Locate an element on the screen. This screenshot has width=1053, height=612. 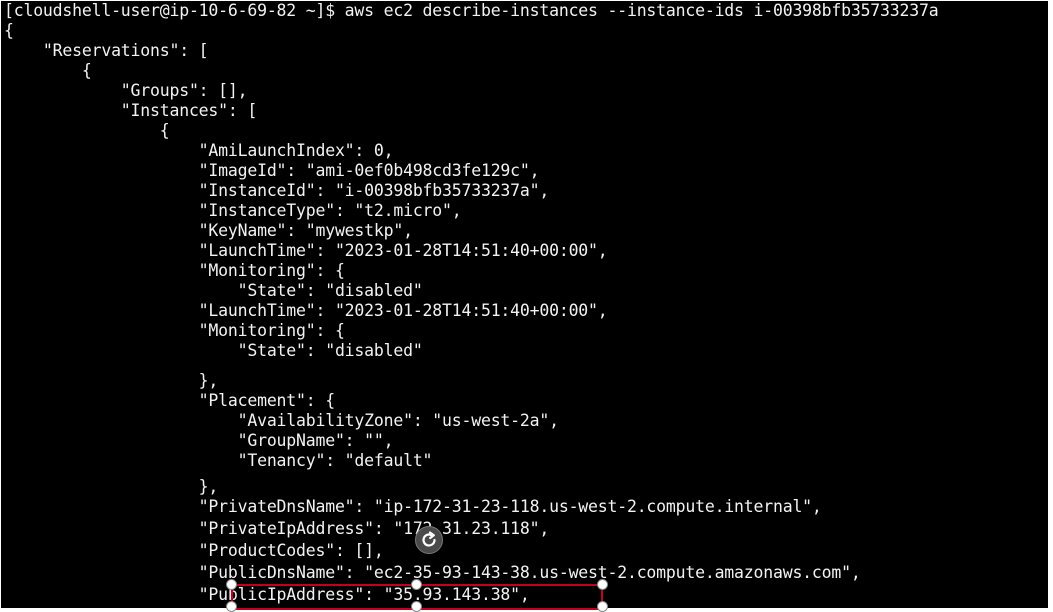
resize-handle-right is located at coordinates (602, 606).